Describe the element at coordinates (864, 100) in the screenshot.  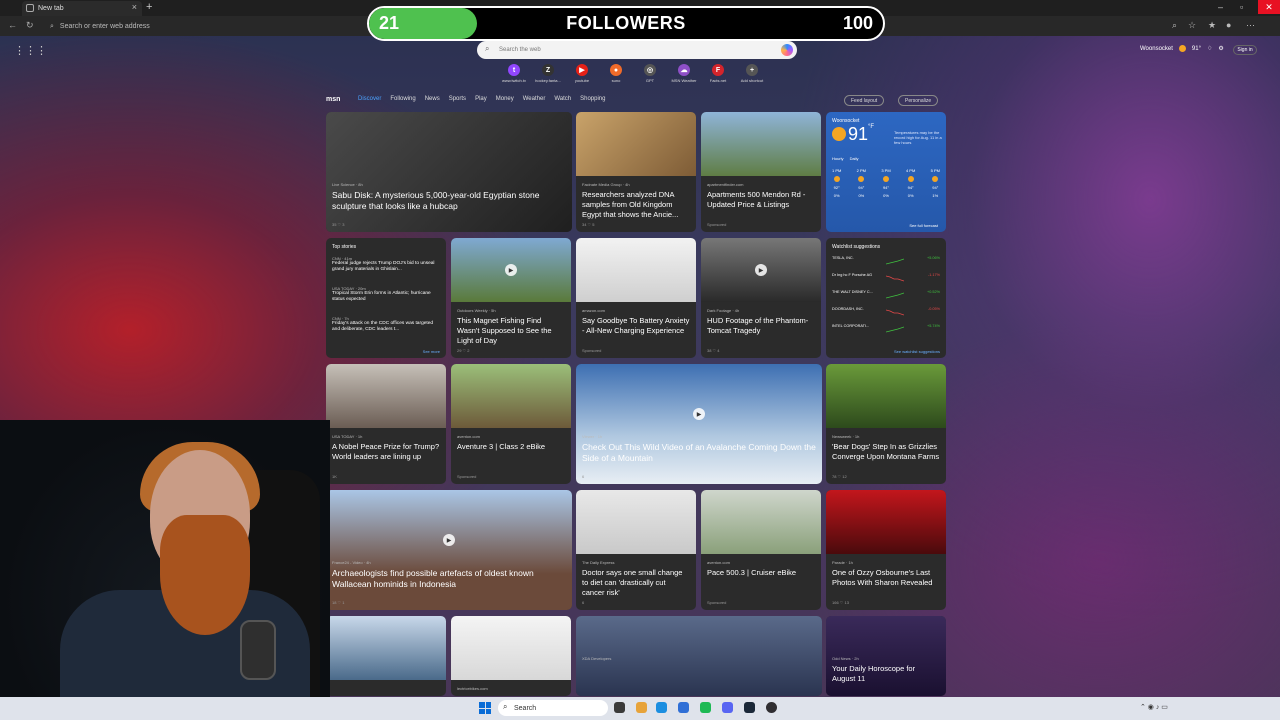
I see `feed-layout-button: Feed layout` at that location.